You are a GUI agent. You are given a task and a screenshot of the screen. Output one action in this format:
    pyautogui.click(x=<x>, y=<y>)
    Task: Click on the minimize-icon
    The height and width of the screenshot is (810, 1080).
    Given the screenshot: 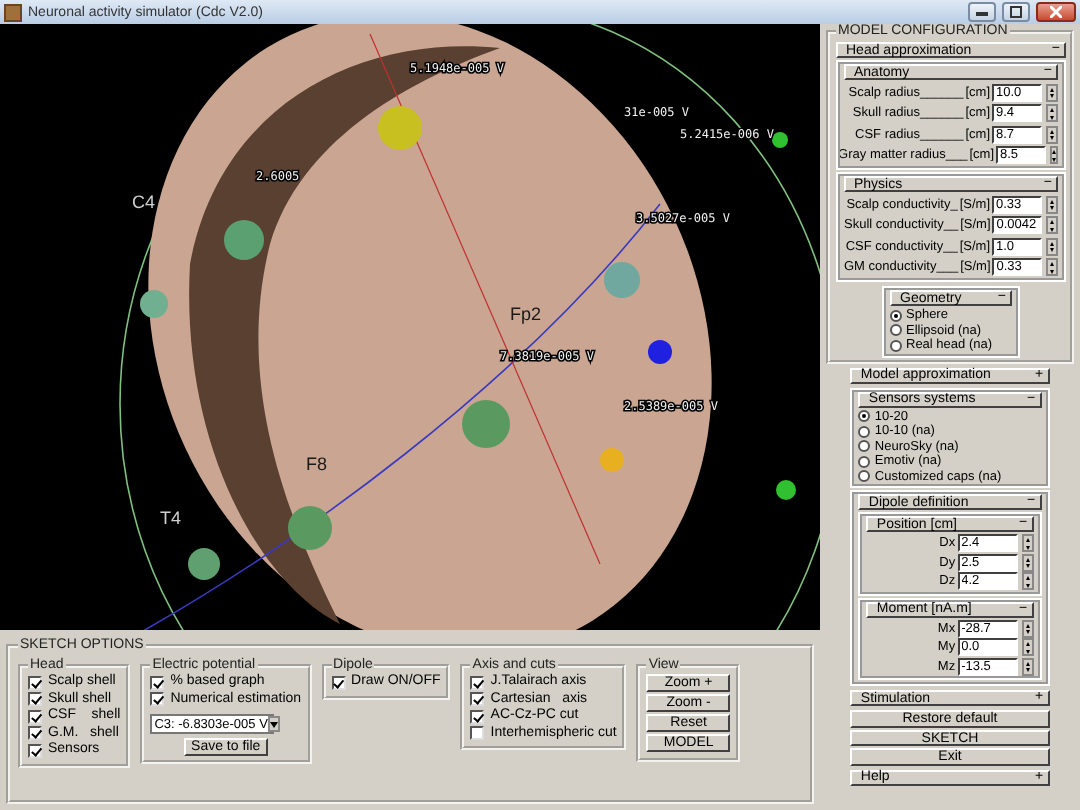 What is the action you would take?
    pyautogui.click(x=982, y=12)
    